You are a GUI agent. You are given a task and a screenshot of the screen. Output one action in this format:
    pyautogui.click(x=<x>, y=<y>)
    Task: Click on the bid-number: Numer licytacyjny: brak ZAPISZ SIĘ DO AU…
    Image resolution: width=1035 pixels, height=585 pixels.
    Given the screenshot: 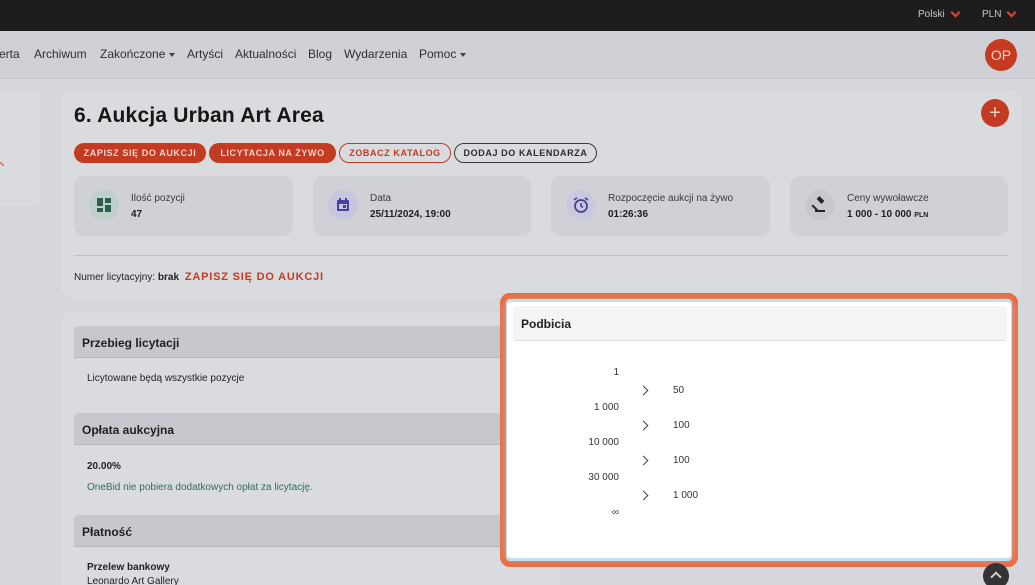 What is the action you would take?
    pyautogui.click(x=199, y=277)
    